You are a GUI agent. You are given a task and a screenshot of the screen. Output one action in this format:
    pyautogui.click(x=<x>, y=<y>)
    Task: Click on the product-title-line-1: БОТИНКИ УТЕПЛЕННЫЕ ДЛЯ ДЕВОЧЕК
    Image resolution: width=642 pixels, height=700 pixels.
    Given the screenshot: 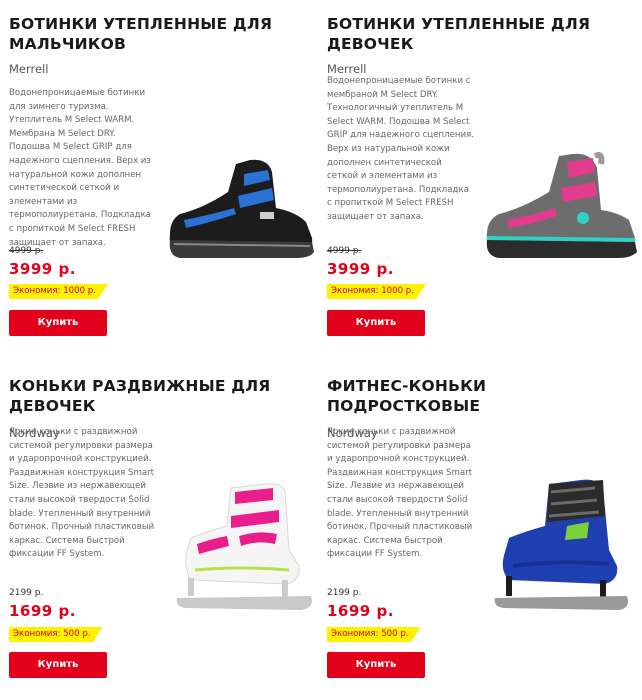 What is the action you would take?
    pyautogui.click(x=458, y=34)
    